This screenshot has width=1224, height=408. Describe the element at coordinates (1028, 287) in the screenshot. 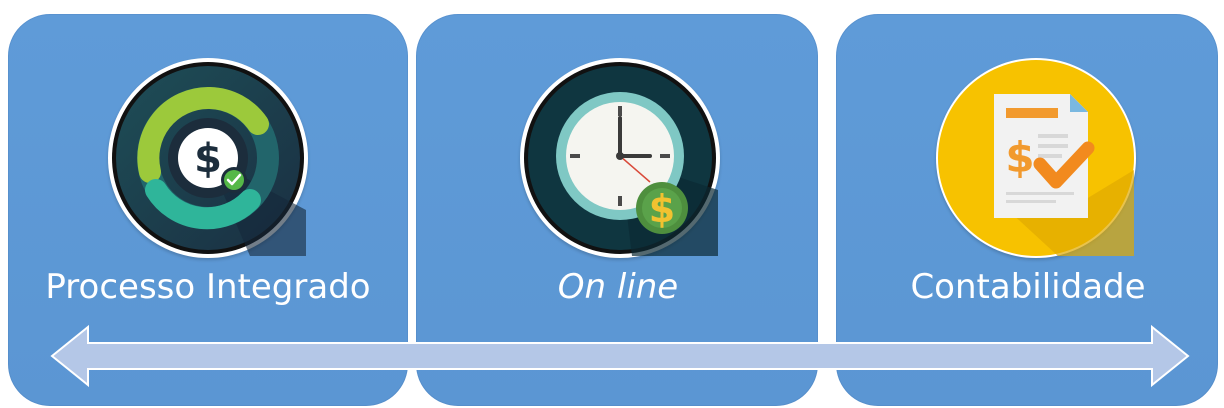

I see `label-contabilidade: Contabilidade` at that location.